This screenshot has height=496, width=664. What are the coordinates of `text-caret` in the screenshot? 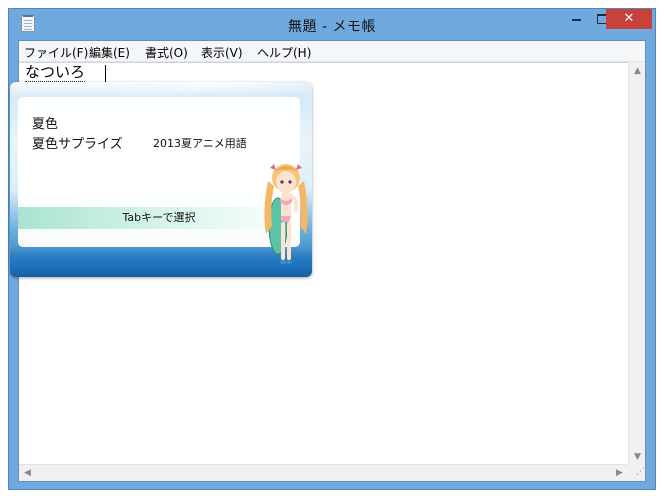 It's located at (105, 73).